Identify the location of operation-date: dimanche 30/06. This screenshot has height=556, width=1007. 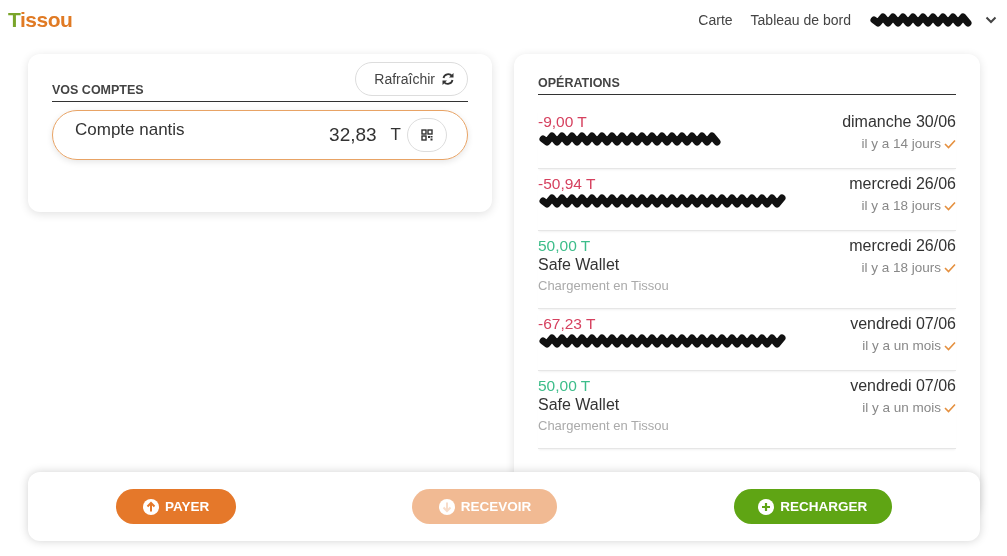
(899, 122).